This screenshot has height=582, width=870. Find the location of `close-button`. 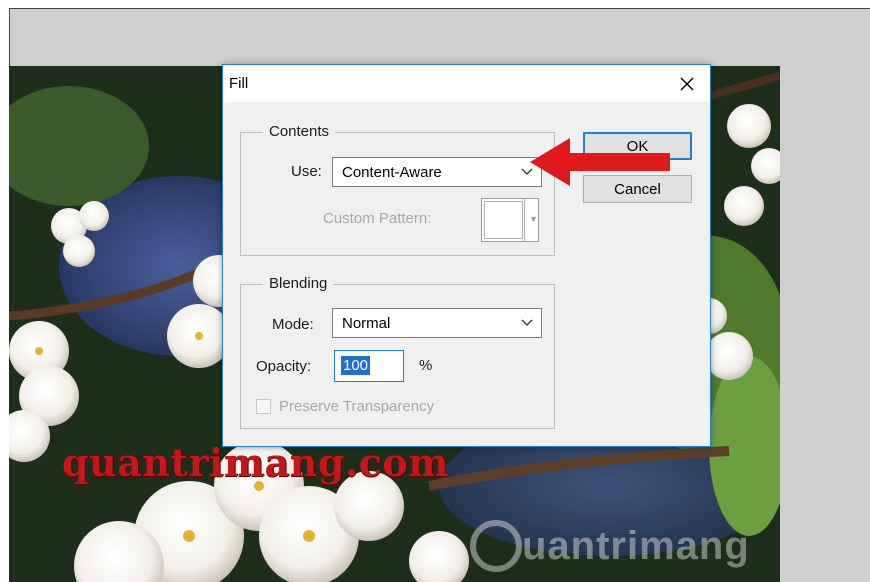

close-button is located at coordinates (687, 83).